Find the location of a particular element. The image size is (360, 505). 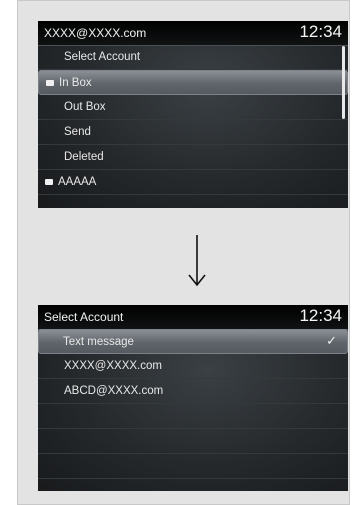

screen-title: Select Account is located at coordinates (84, 317).